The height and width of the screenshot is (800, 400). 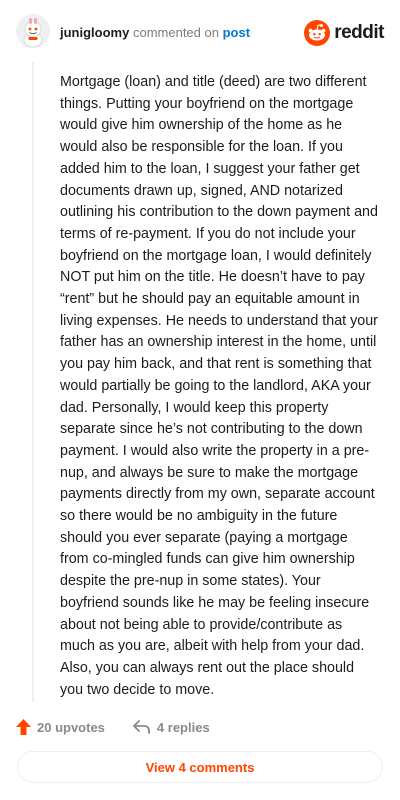 I want to click on avatar, so click(x=33, y=31).